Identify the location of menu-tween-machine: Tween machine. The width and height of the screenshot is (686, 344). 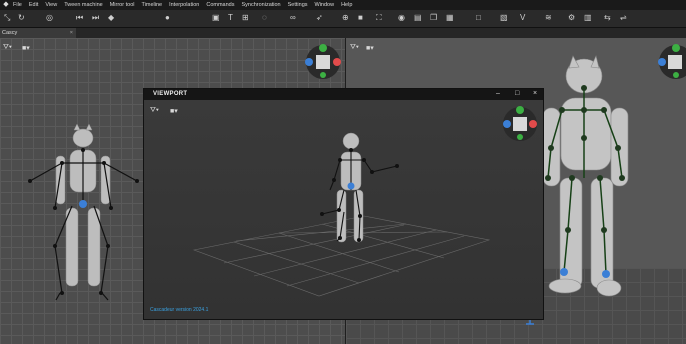
(83, 5).